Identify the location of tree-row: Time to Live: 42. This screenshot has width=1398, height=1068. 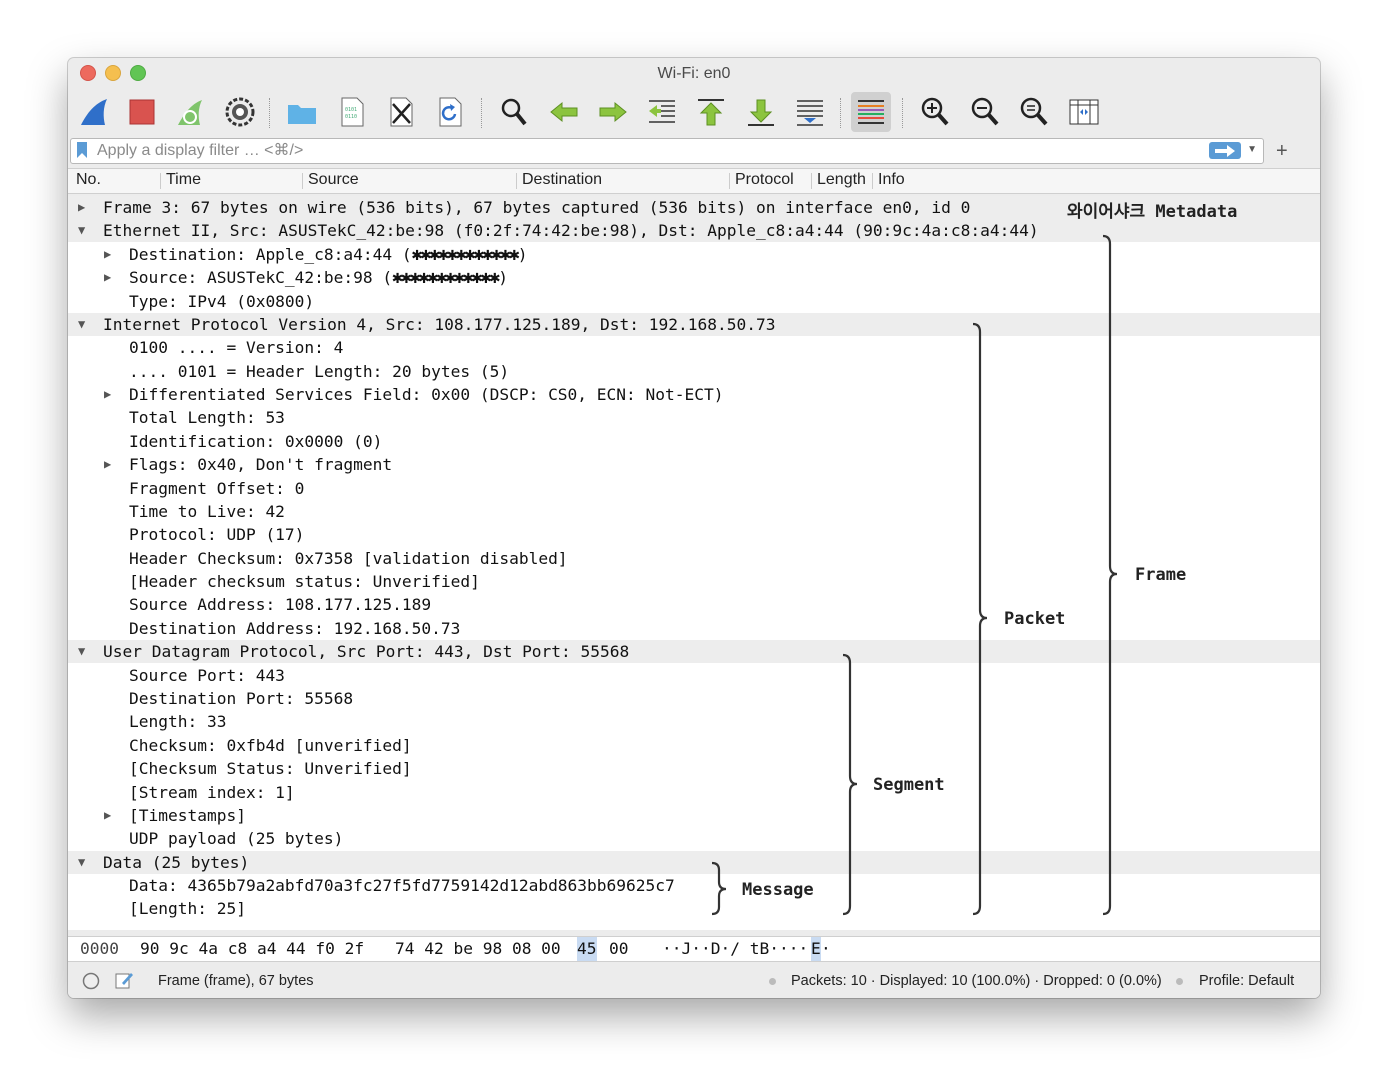
(694, 511).